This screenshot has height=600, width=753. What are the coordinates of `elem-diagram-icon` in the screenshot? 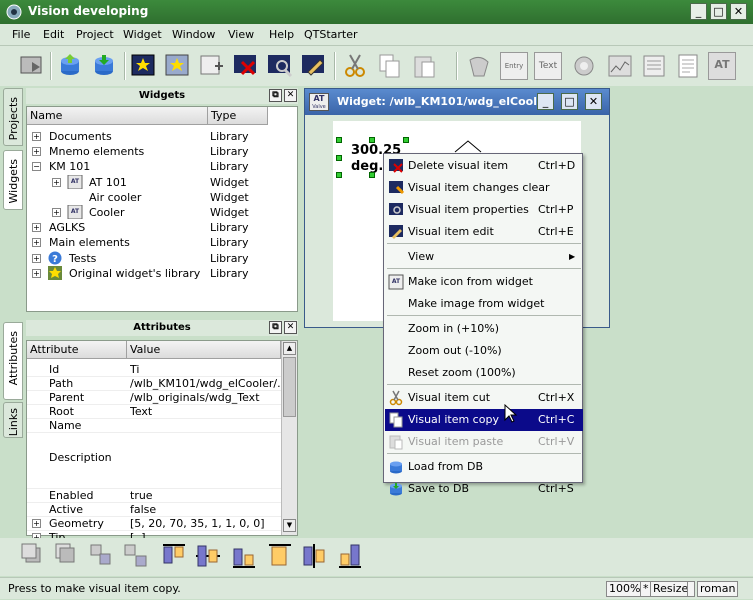 It's located at (620, 66).